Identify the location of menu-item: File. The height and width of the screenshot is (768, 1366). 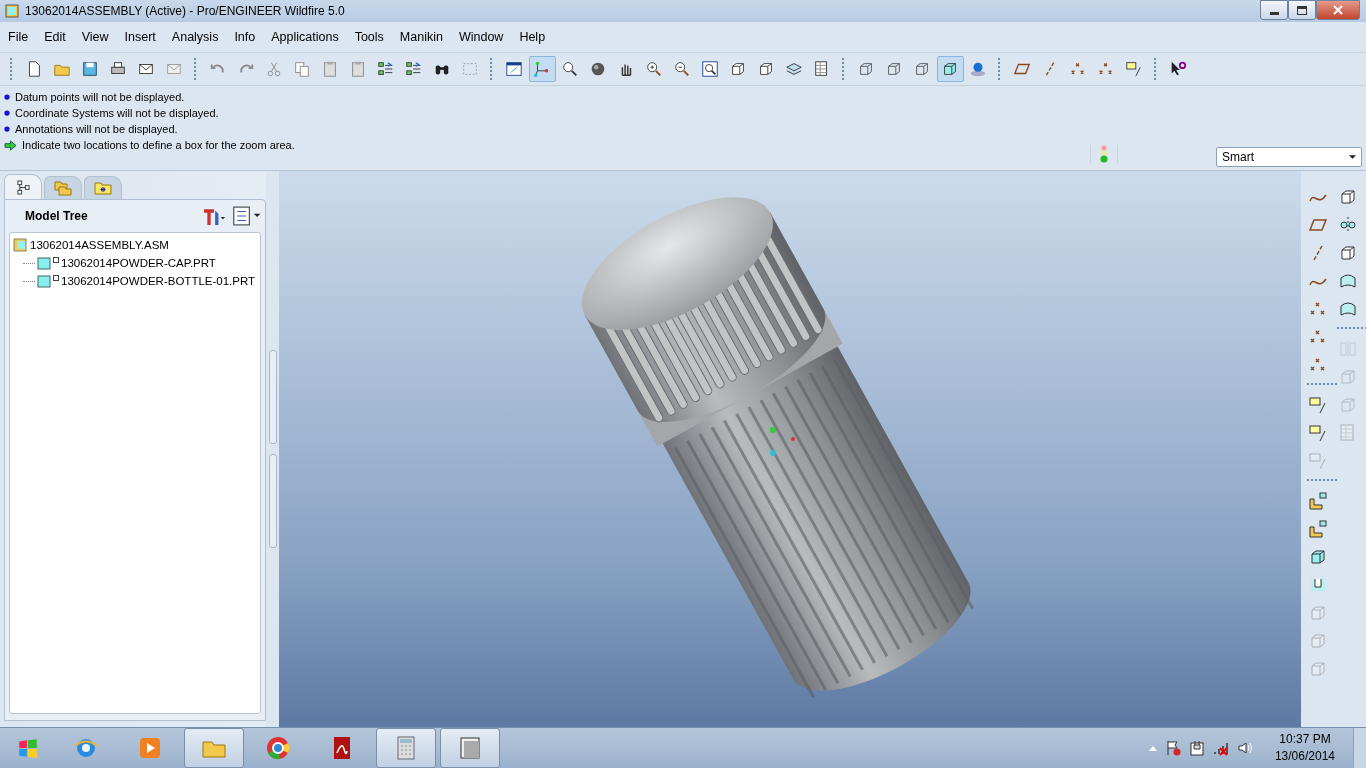
(18, 37).